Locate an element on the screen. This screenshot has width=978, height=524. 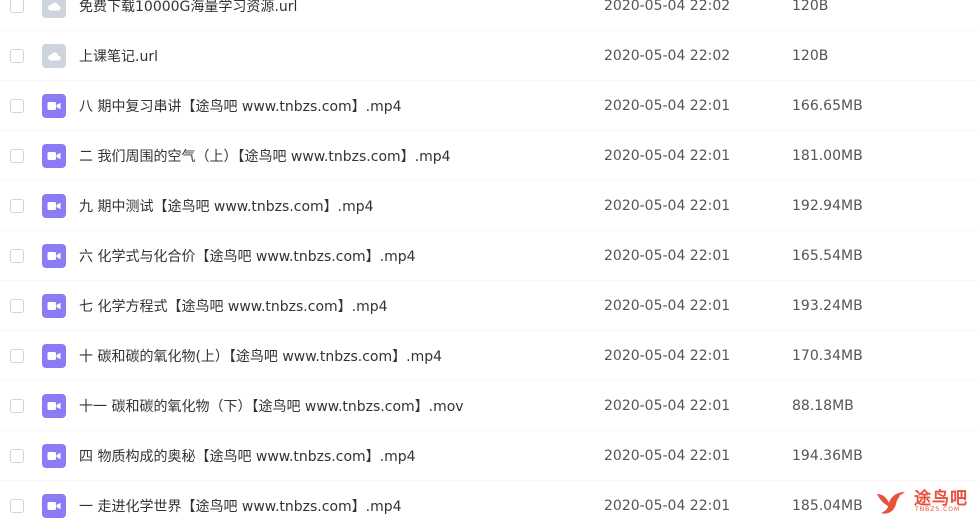
file-row: 上课笔记.url 2020-05-04 22:02 120B is located at coordinates (489, 56).